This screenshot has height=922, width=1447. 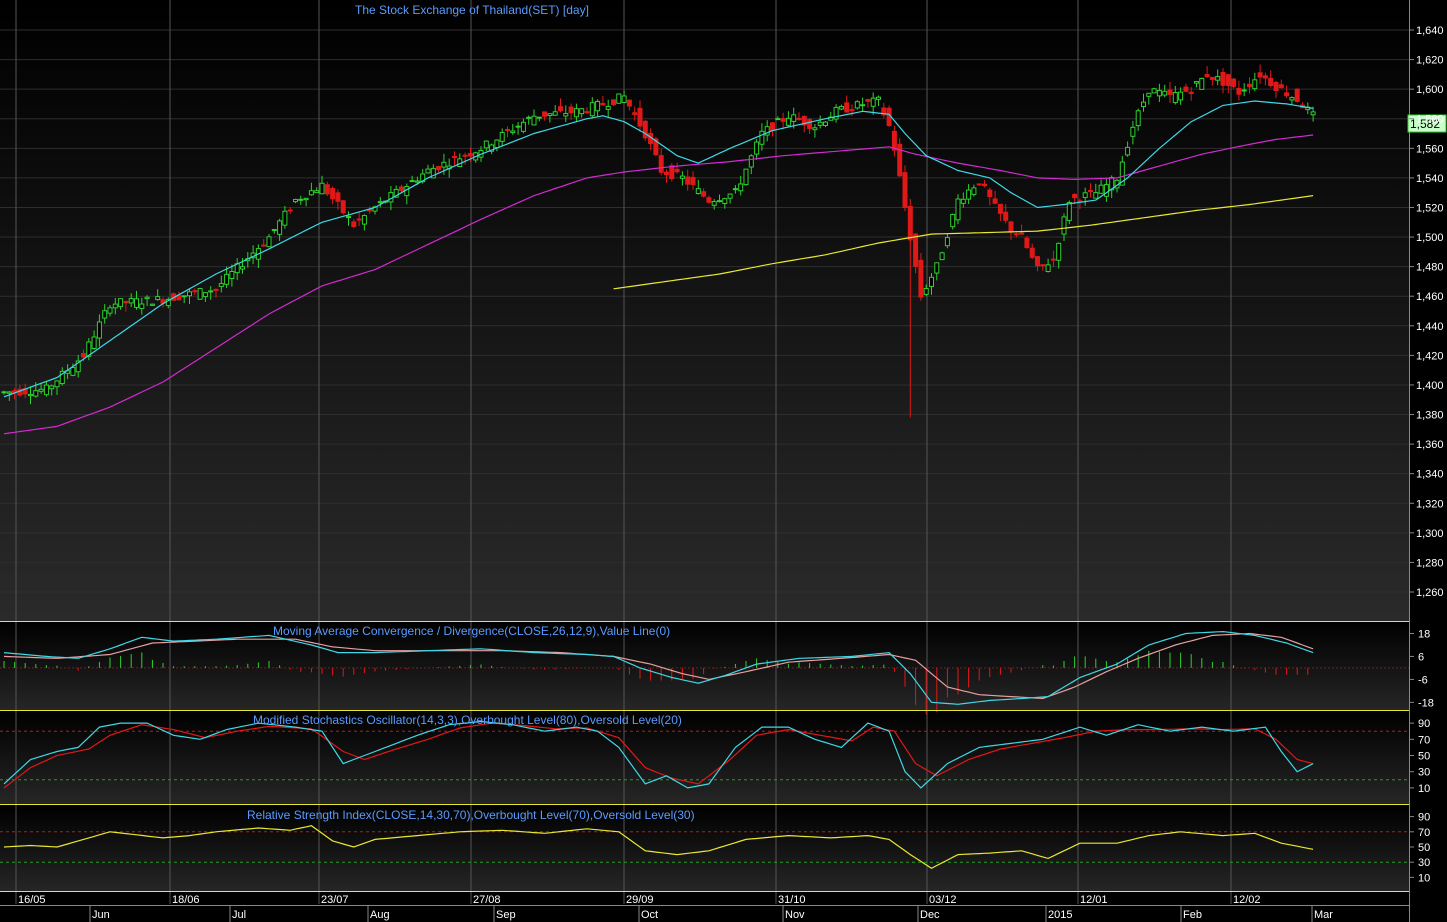 I want to click on x-axis-month-label: Dec, so click(x=930, y=915).